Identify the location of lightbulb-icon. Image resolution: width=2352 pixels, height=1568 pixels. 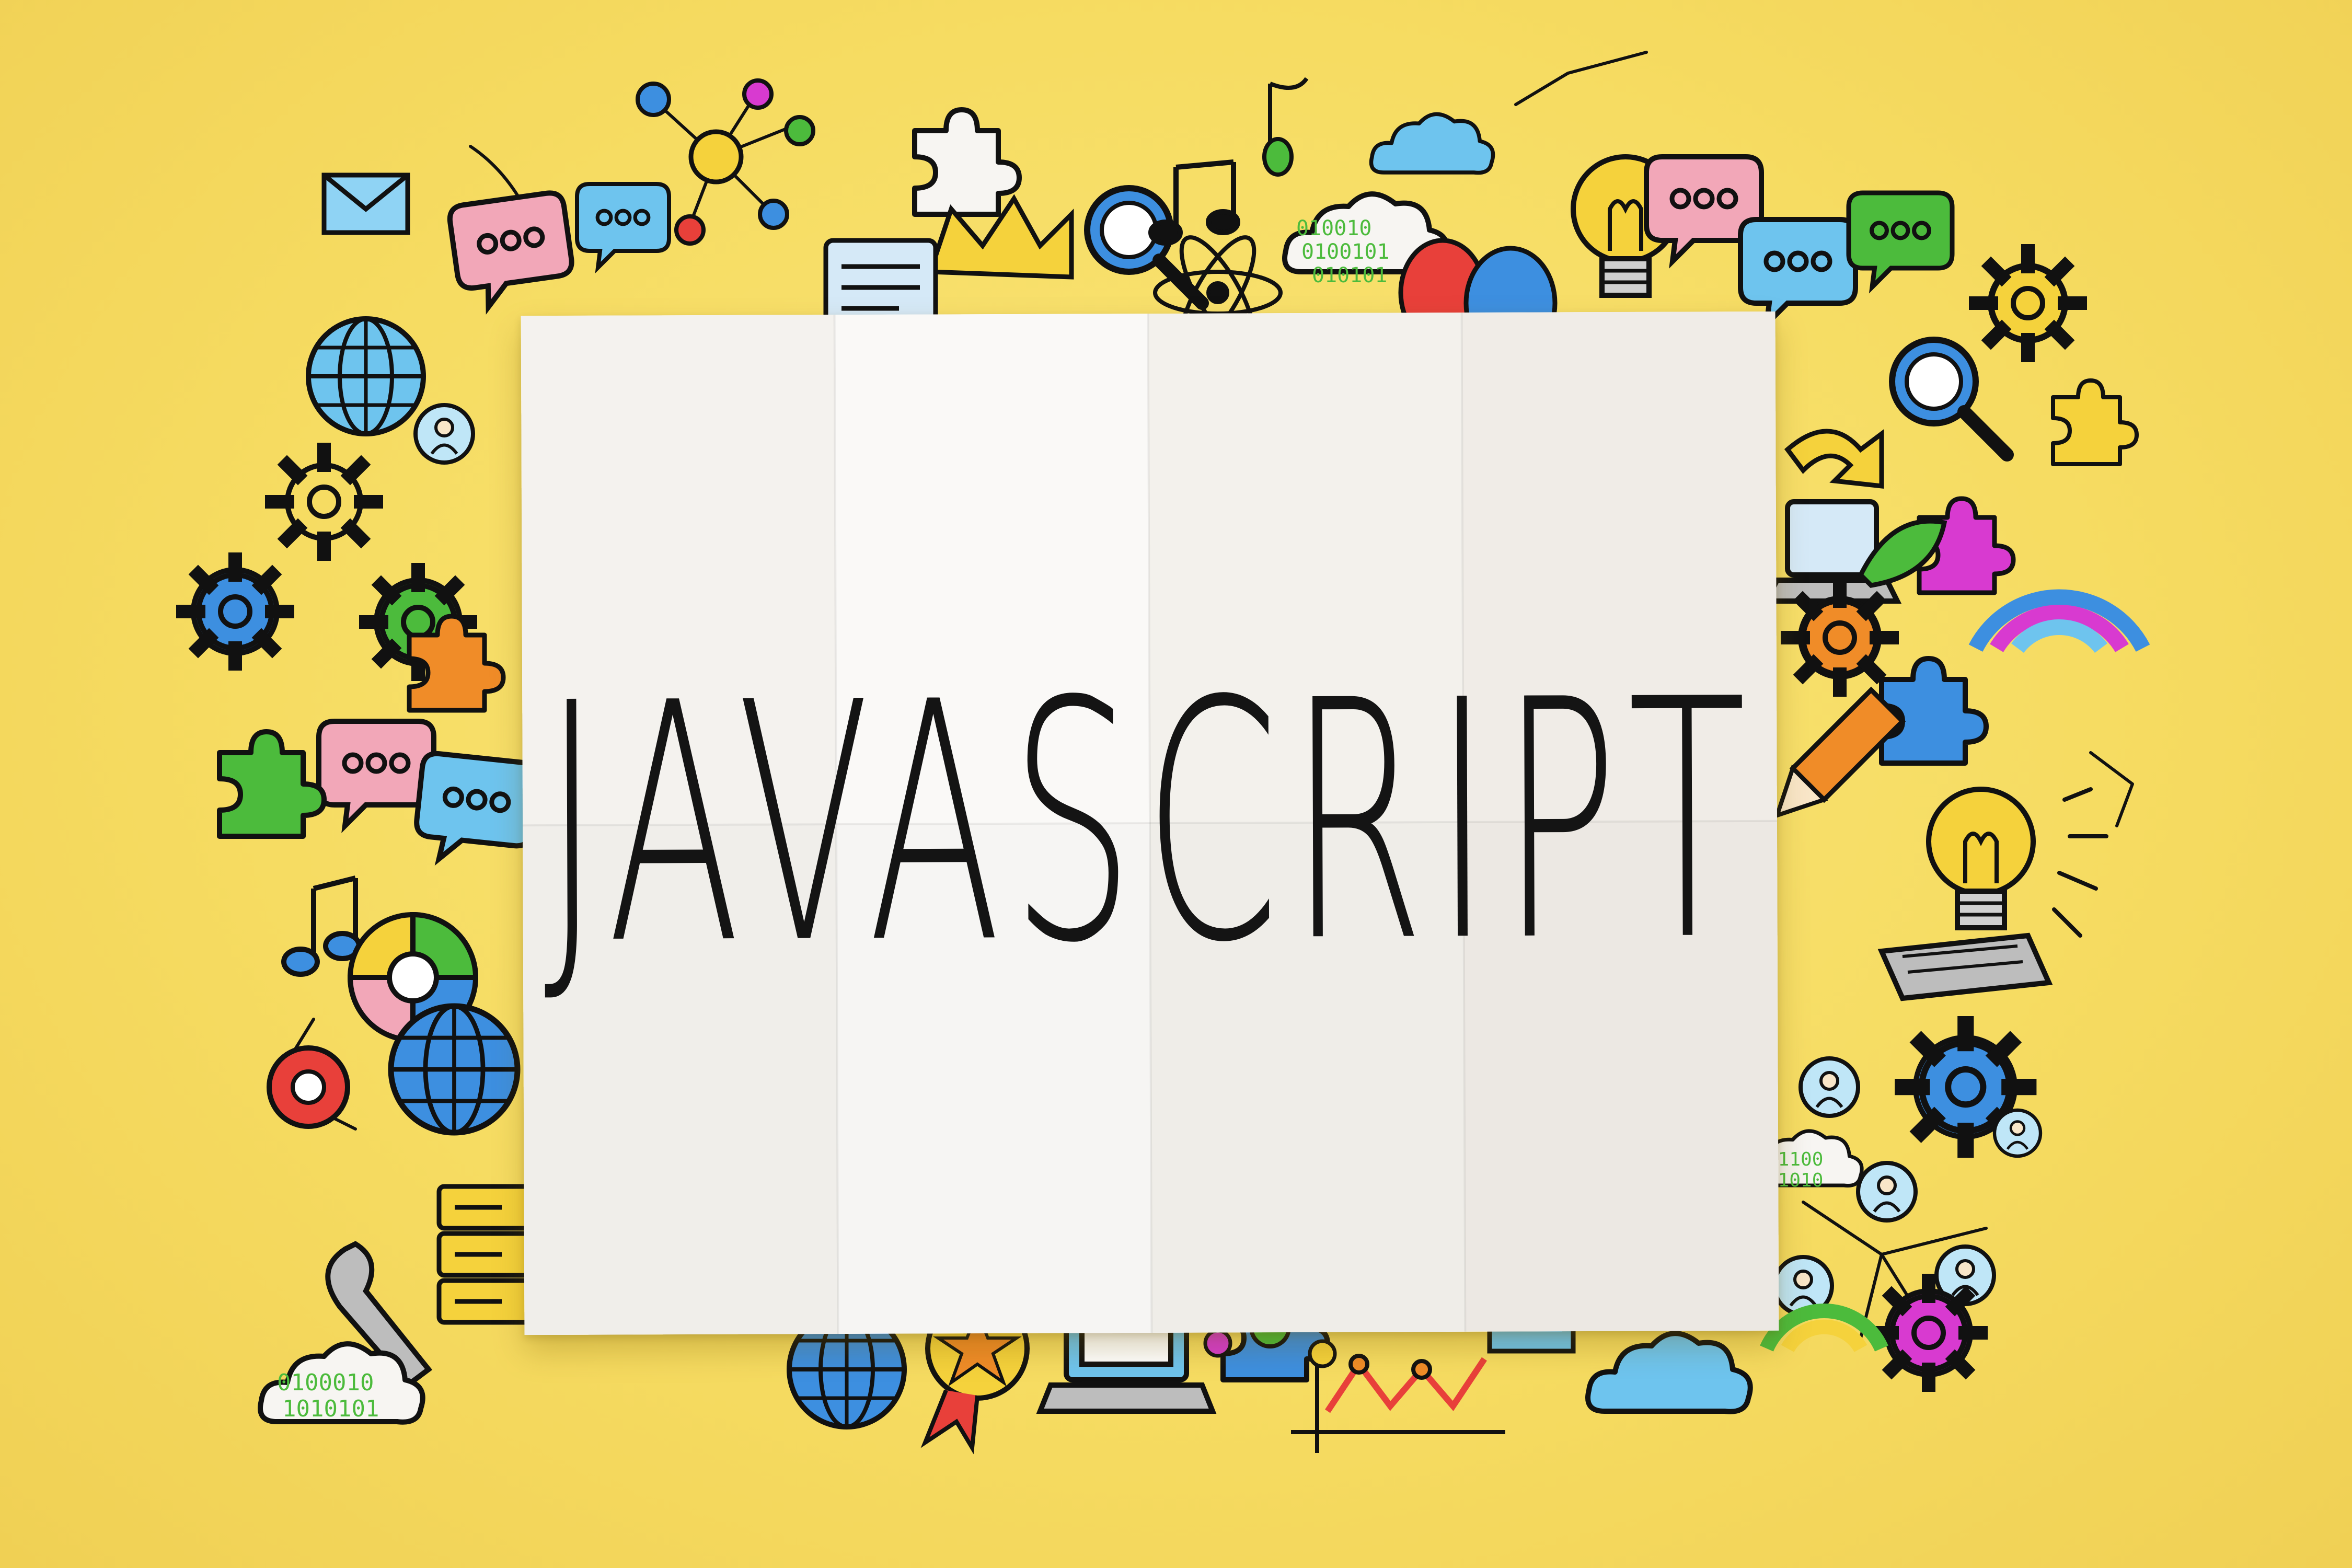
(1981, 858).